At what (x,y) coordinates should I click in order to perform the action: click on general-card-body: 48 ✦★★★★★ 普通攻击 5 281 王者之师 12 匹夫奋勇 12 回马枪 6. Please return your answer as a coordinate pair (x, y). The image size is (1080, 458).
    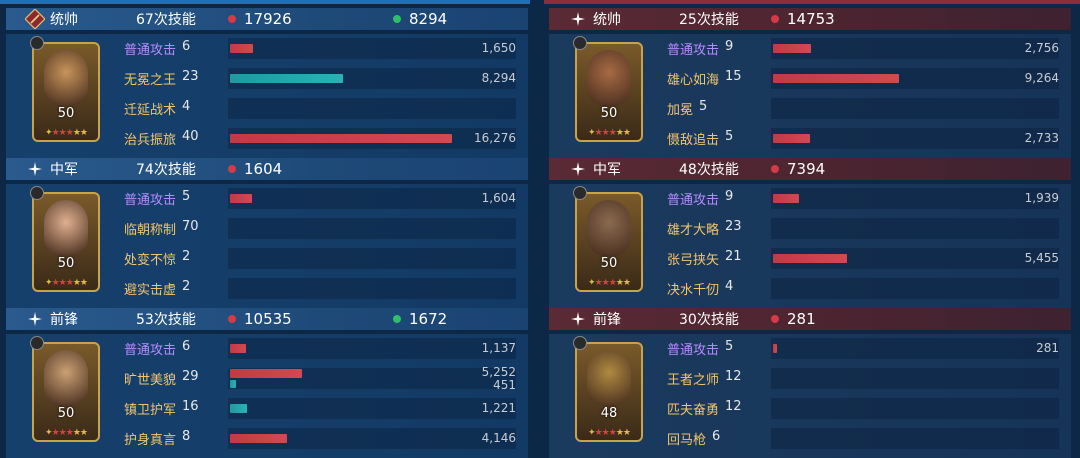
    Looking at the image, I should click on (810, 396).